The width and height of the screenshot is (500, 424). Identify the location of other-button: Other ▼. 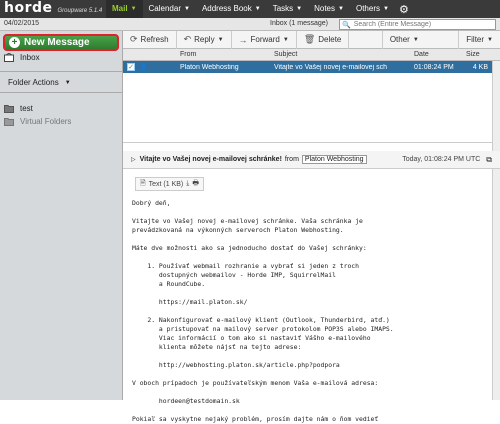
(403, 39).